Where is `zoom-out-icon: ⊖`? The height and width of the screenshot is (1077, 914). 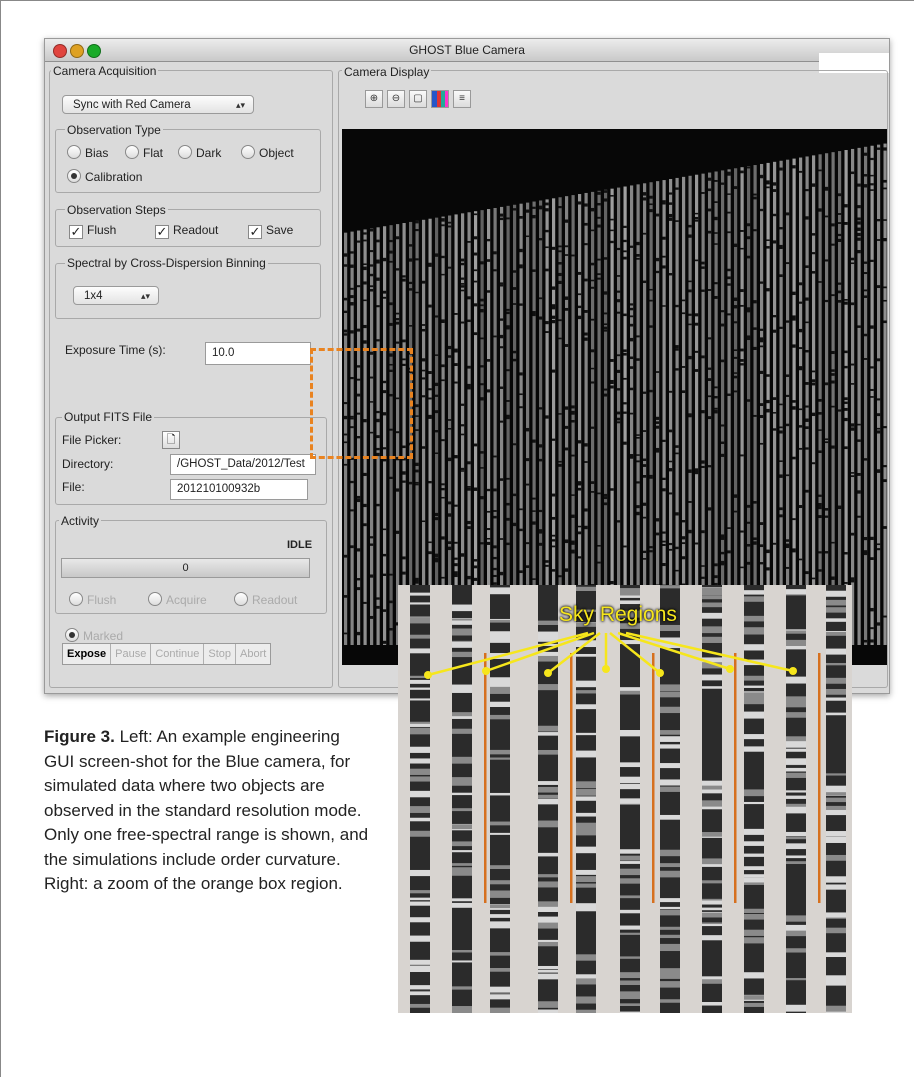
zoom-out-icon: ⊖ is located at coordinates (396, 99).